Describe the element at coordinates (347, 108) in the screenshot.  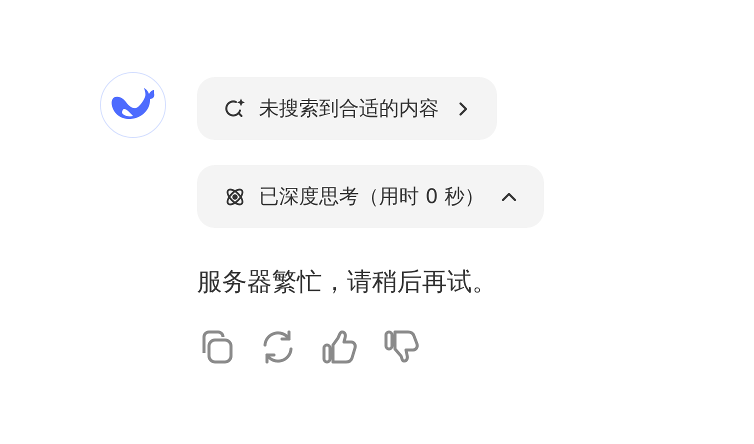
I see `search-result-chip: 未搜索到合适的内容` at that location.